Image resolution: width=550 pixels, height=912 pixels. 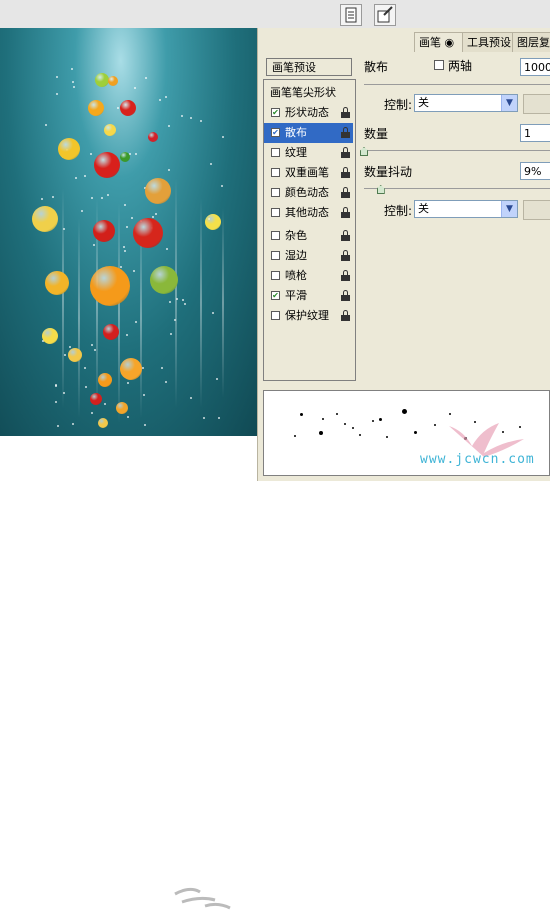 What do you see at coordinates (527, 133) in the screenshot?
I see `count-value: 1` at bounding box center [527, 133].